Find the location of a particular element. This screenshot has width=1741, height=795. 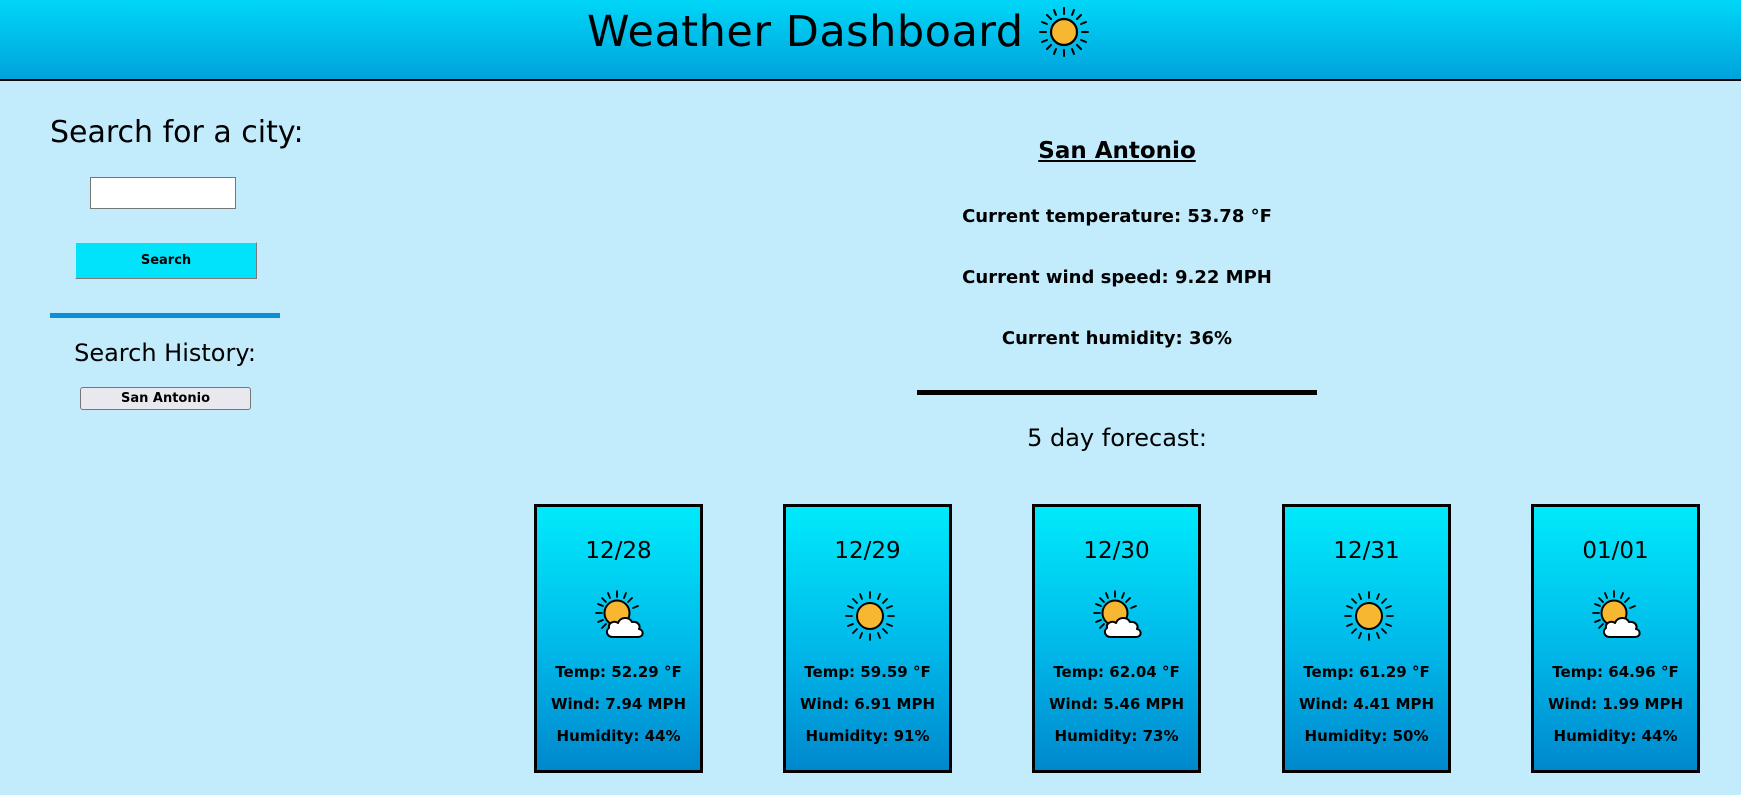

current-city-name: San Antonio is located at coordinates (1117, 151).